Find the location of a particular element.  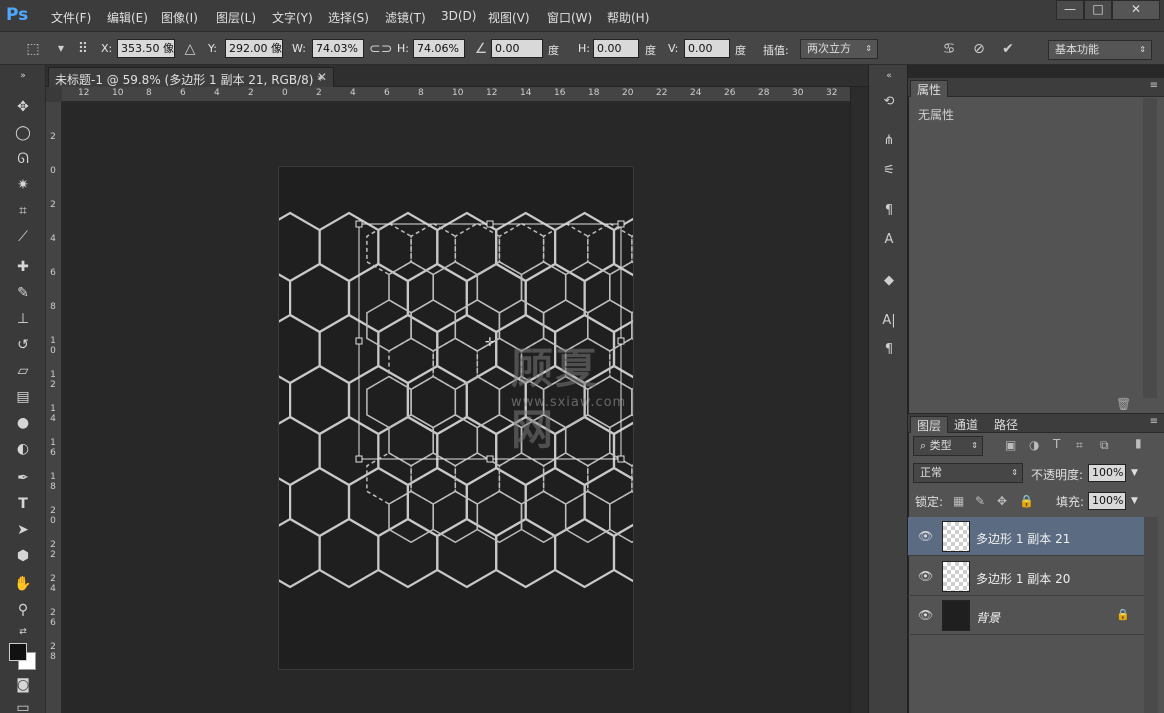

interpolation-select: 两次立方 ⇕ is located at coordinates (839, 49).